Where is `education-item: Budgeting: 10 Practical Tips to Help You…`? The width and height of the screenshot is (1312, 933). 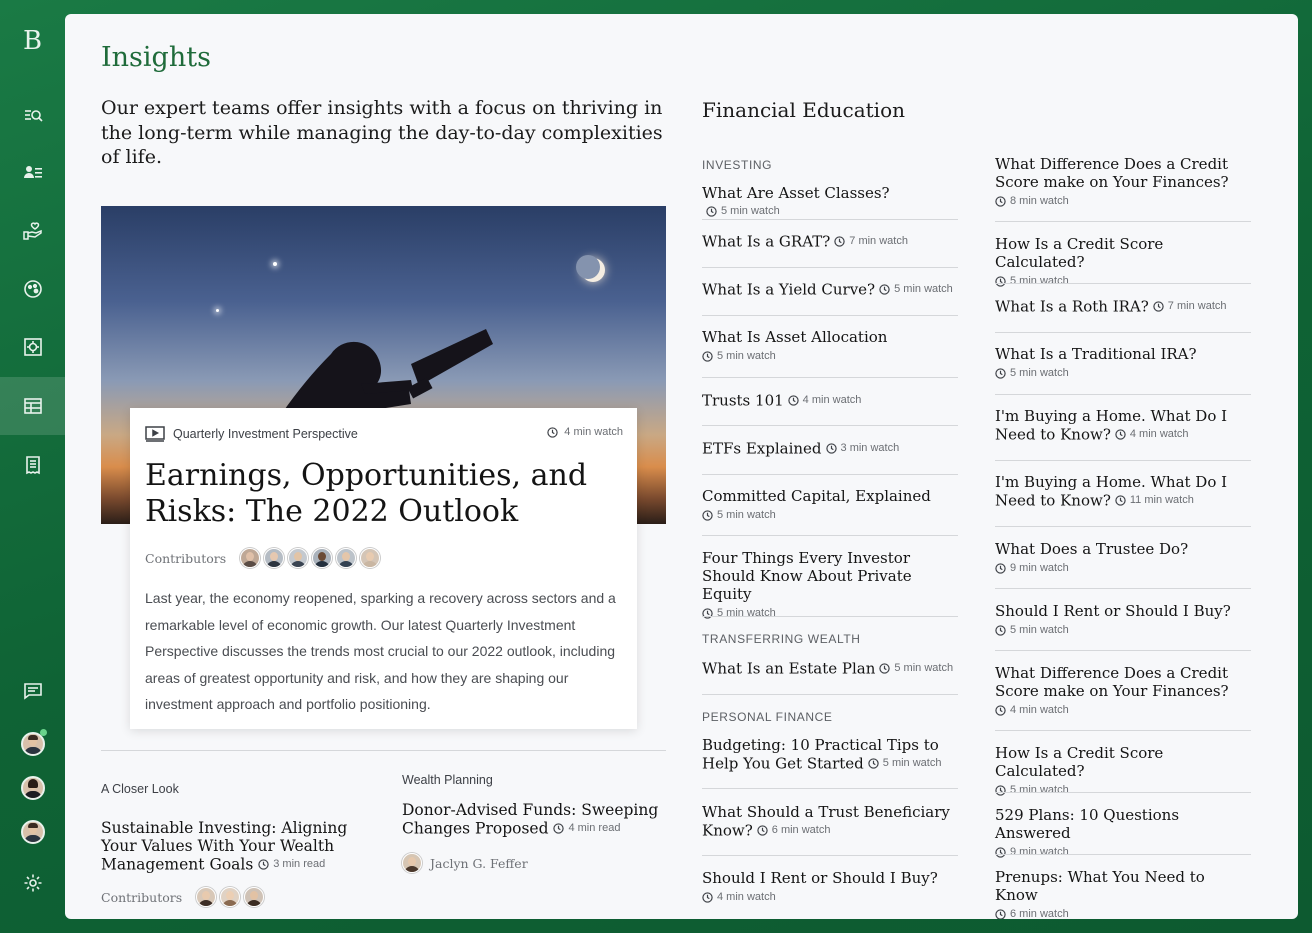 education-item: Budgeting: 10 Practical Tips to Help You… is located at coordinates (830, 754).